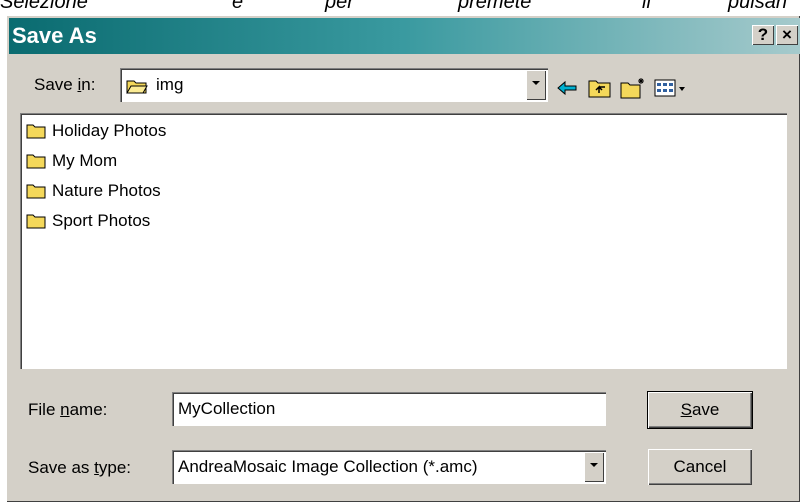 The image size is (800, 502). What do you see at coordinates (671, 88) in the screenshot?
I see `views-menu-icon` at bounding box center [671, 88].